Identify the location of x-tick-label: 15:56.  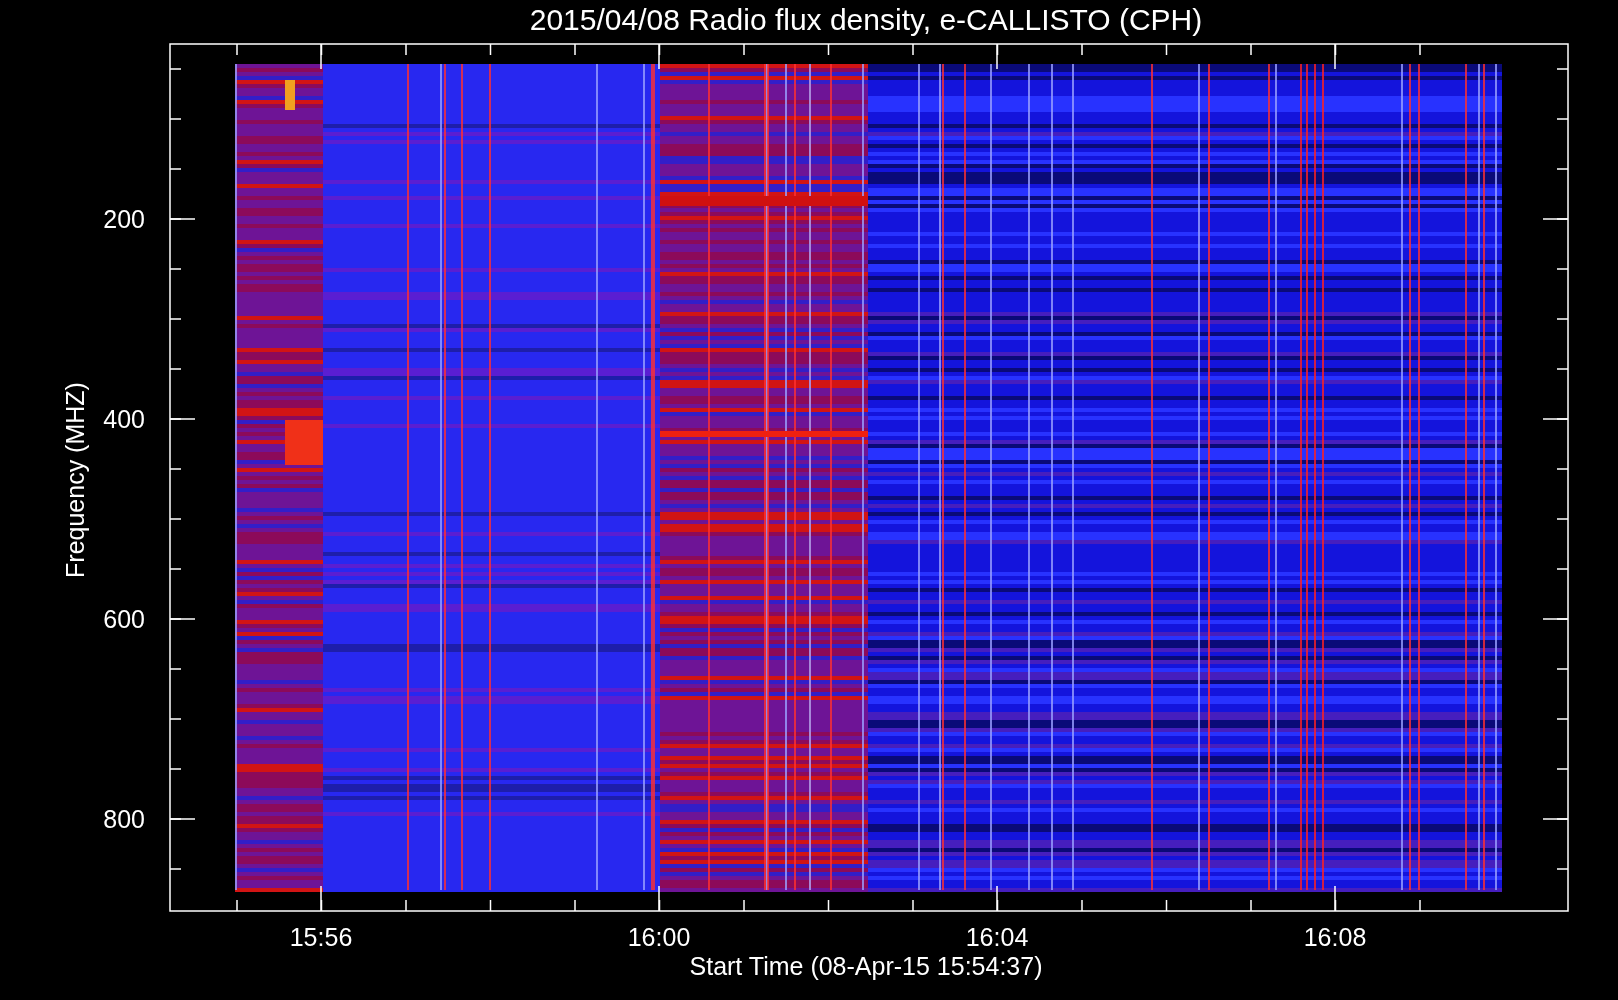
(321, 937).